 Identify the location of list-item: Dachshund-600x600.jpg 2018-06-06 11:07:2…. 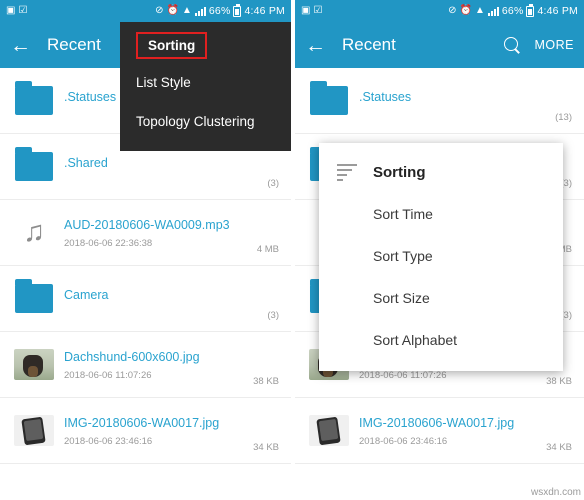
(145, 365).